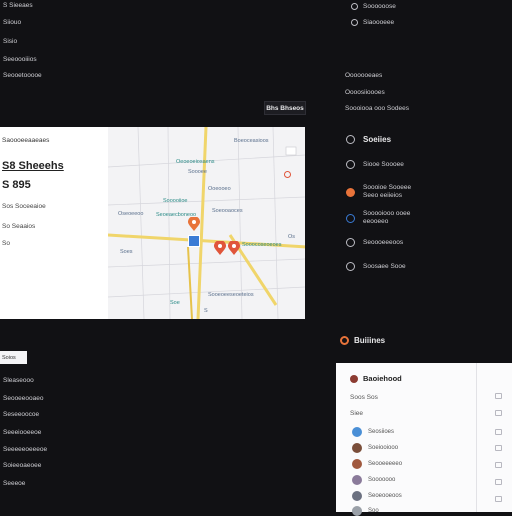 This screenshot has width=512, height=516. Describe the element at coordinates (364, 397) in the screenshot. I see `panel-subtitle: Soos Sos` at that location.